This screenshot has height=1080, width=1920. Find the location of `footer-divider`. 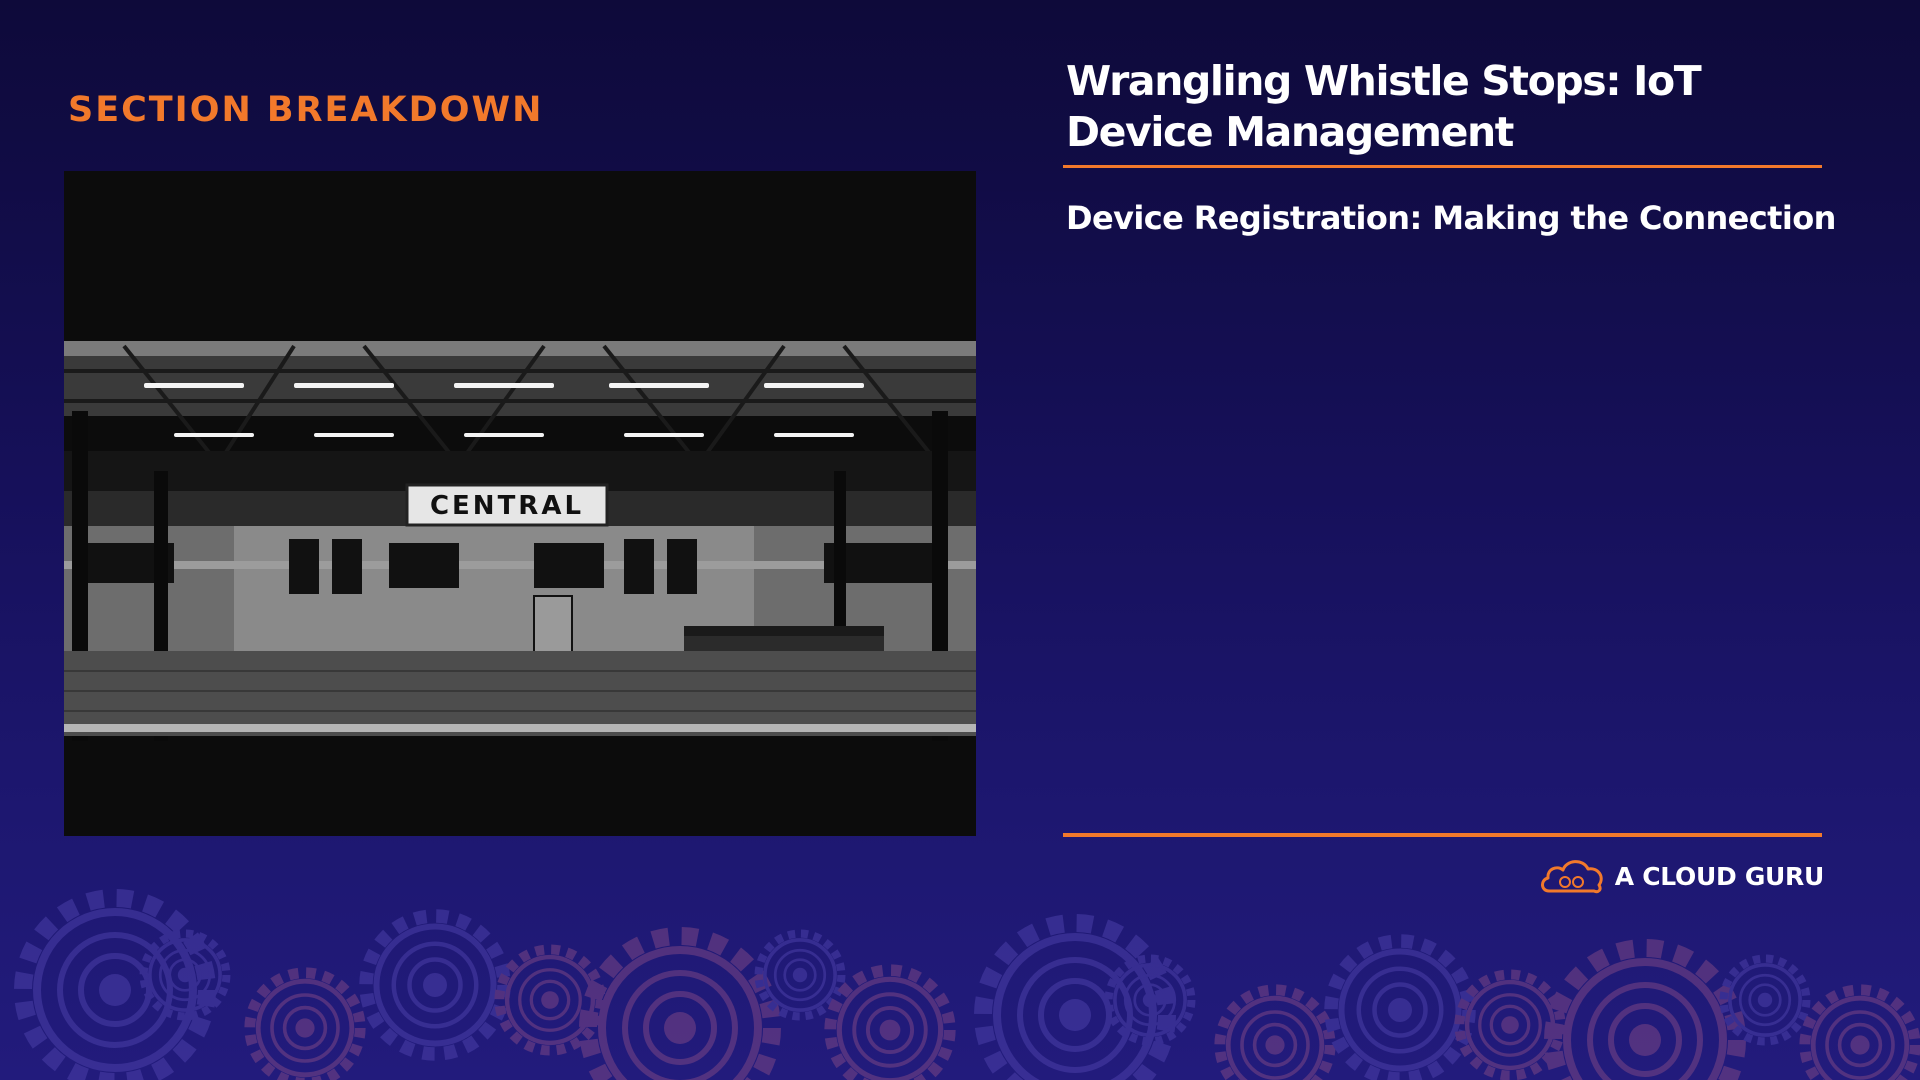

footer-divider is located at coordinates (1442, 835).